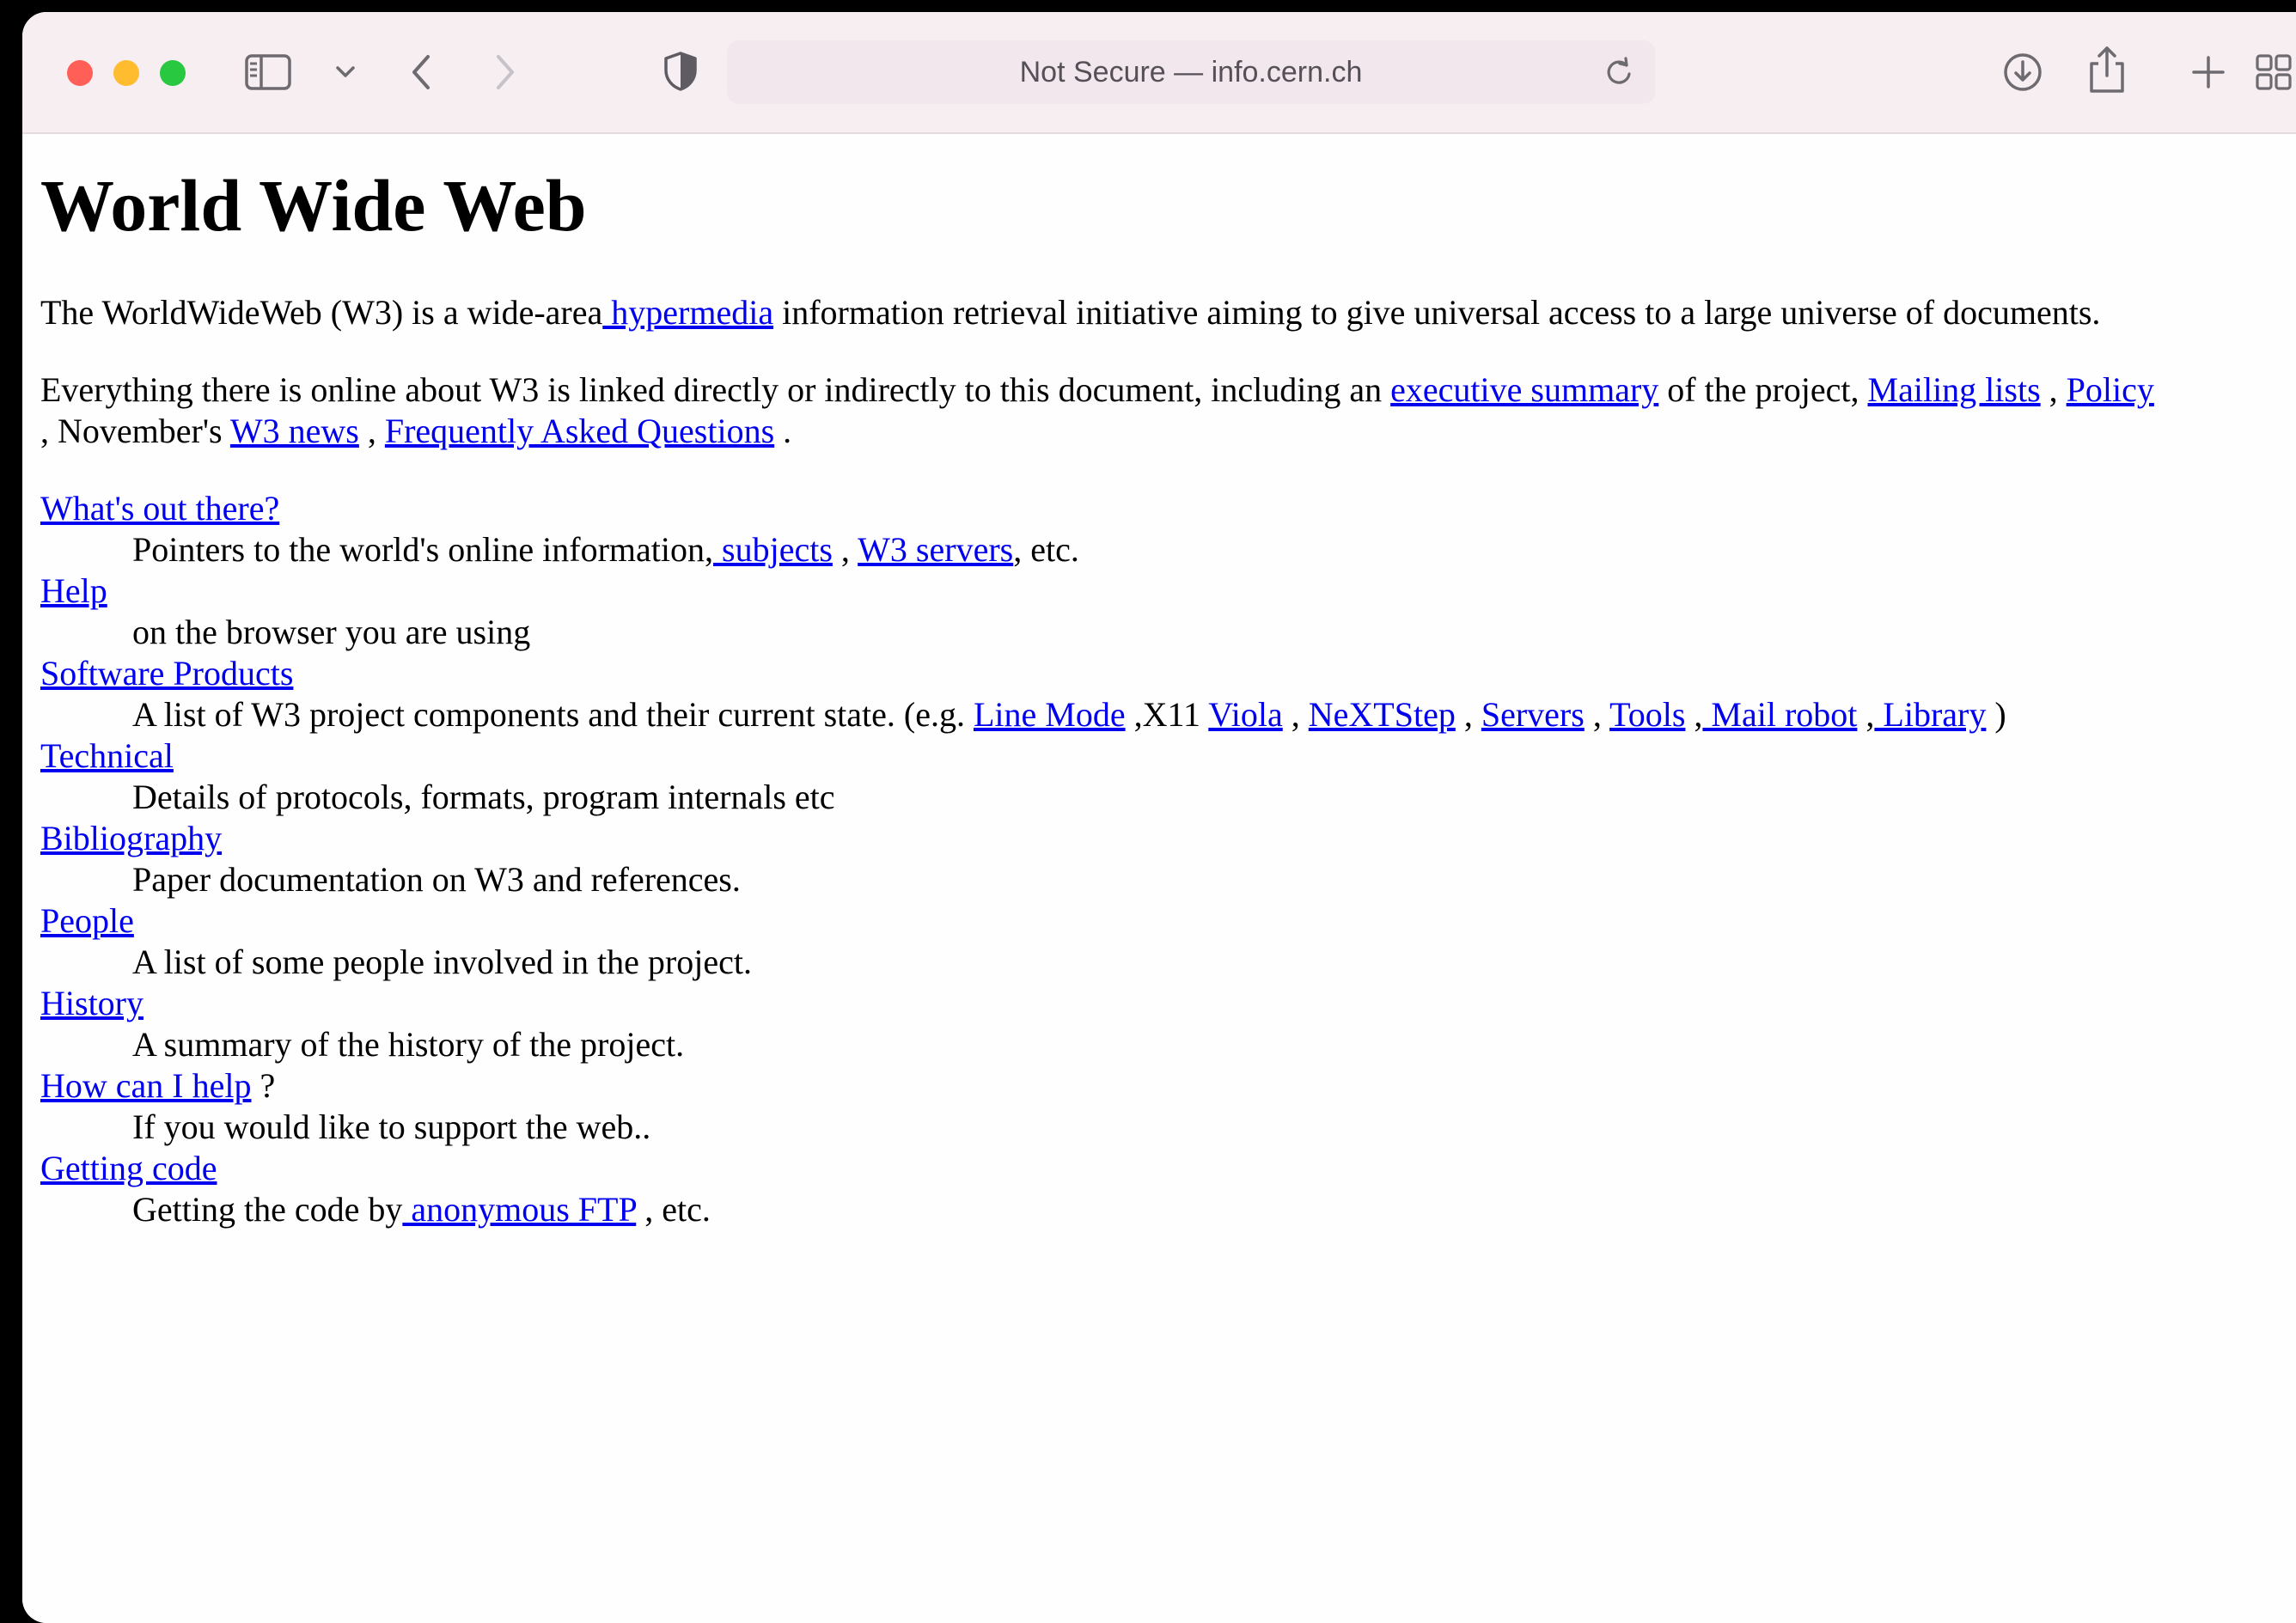 The width and height of the screenshot is (2296, 1623). I want to click on software-products-term: Software Products, so click(166, 673).